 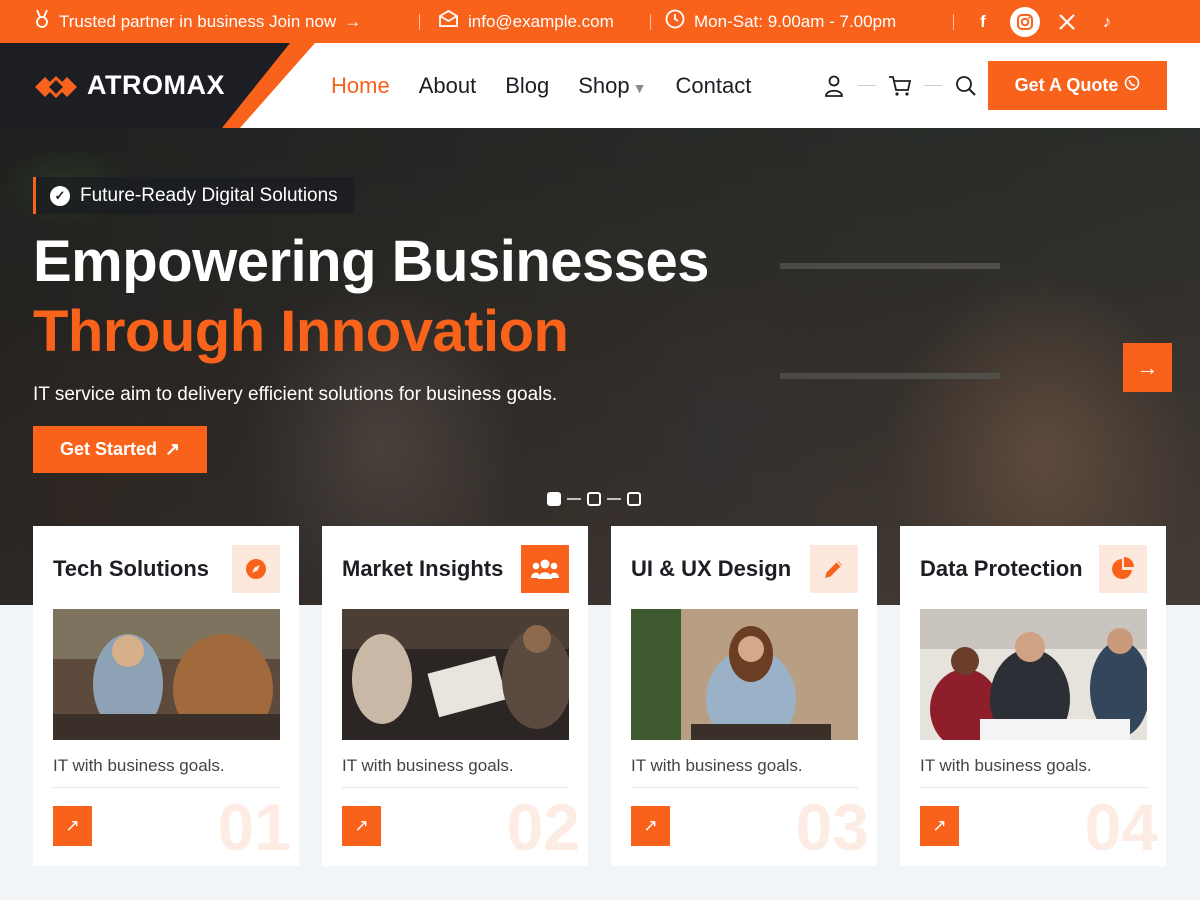 I want to click on tiktok-icon: ♪, so click(x=1107, y=22).